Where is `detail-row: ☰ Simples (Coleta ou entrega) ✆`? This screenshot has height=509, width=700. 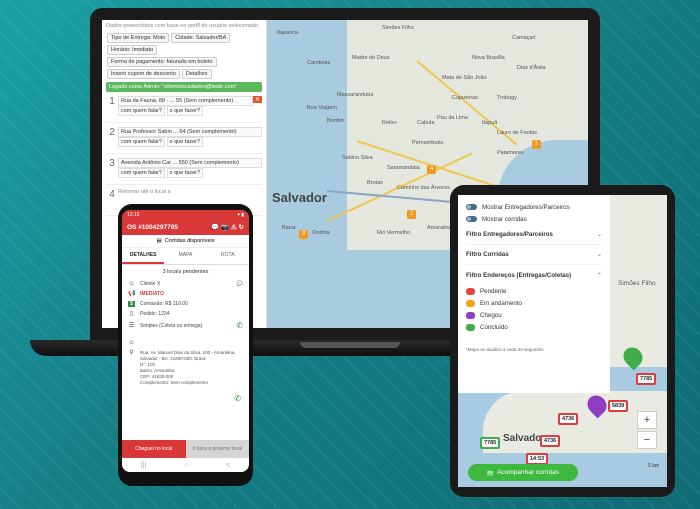 detail-row: ☰ Simples (Coleta ou entrega) ✆ is located at coordinates (185, 325).